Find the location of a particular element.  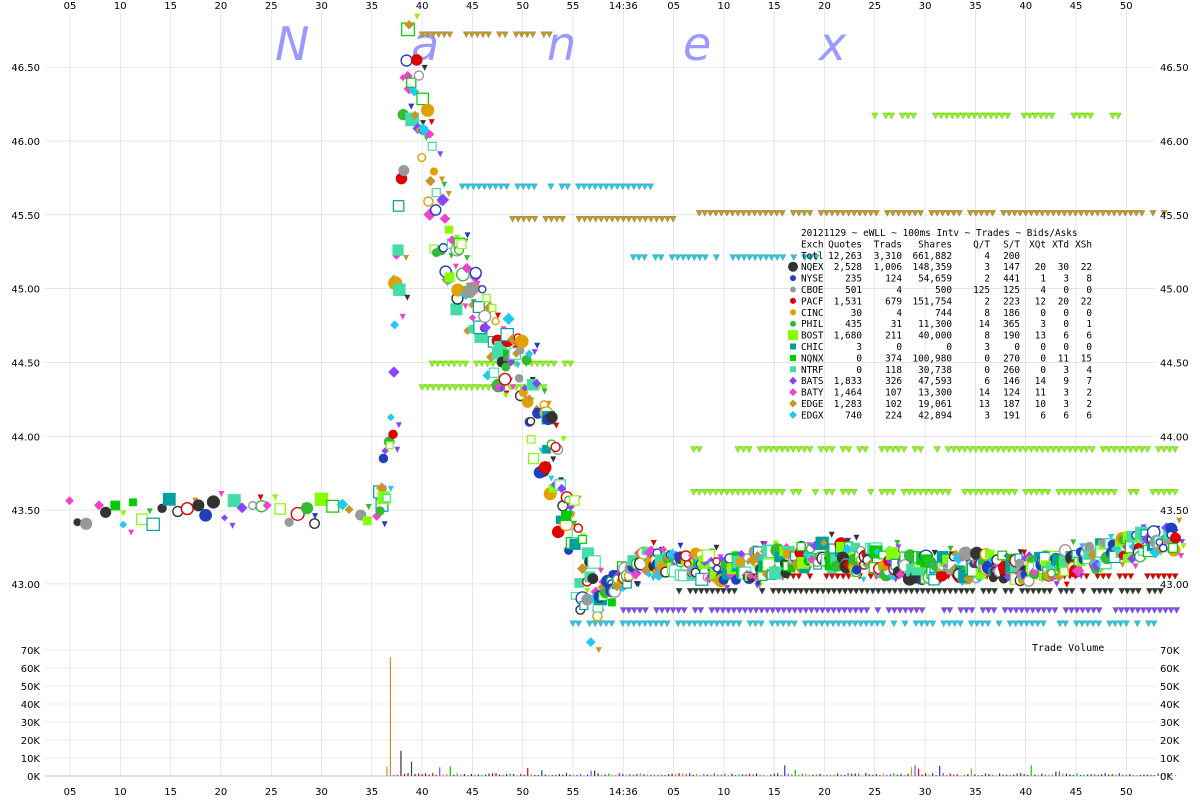

volume-tick-label-left: 50K is located at coordinates (31, 687).